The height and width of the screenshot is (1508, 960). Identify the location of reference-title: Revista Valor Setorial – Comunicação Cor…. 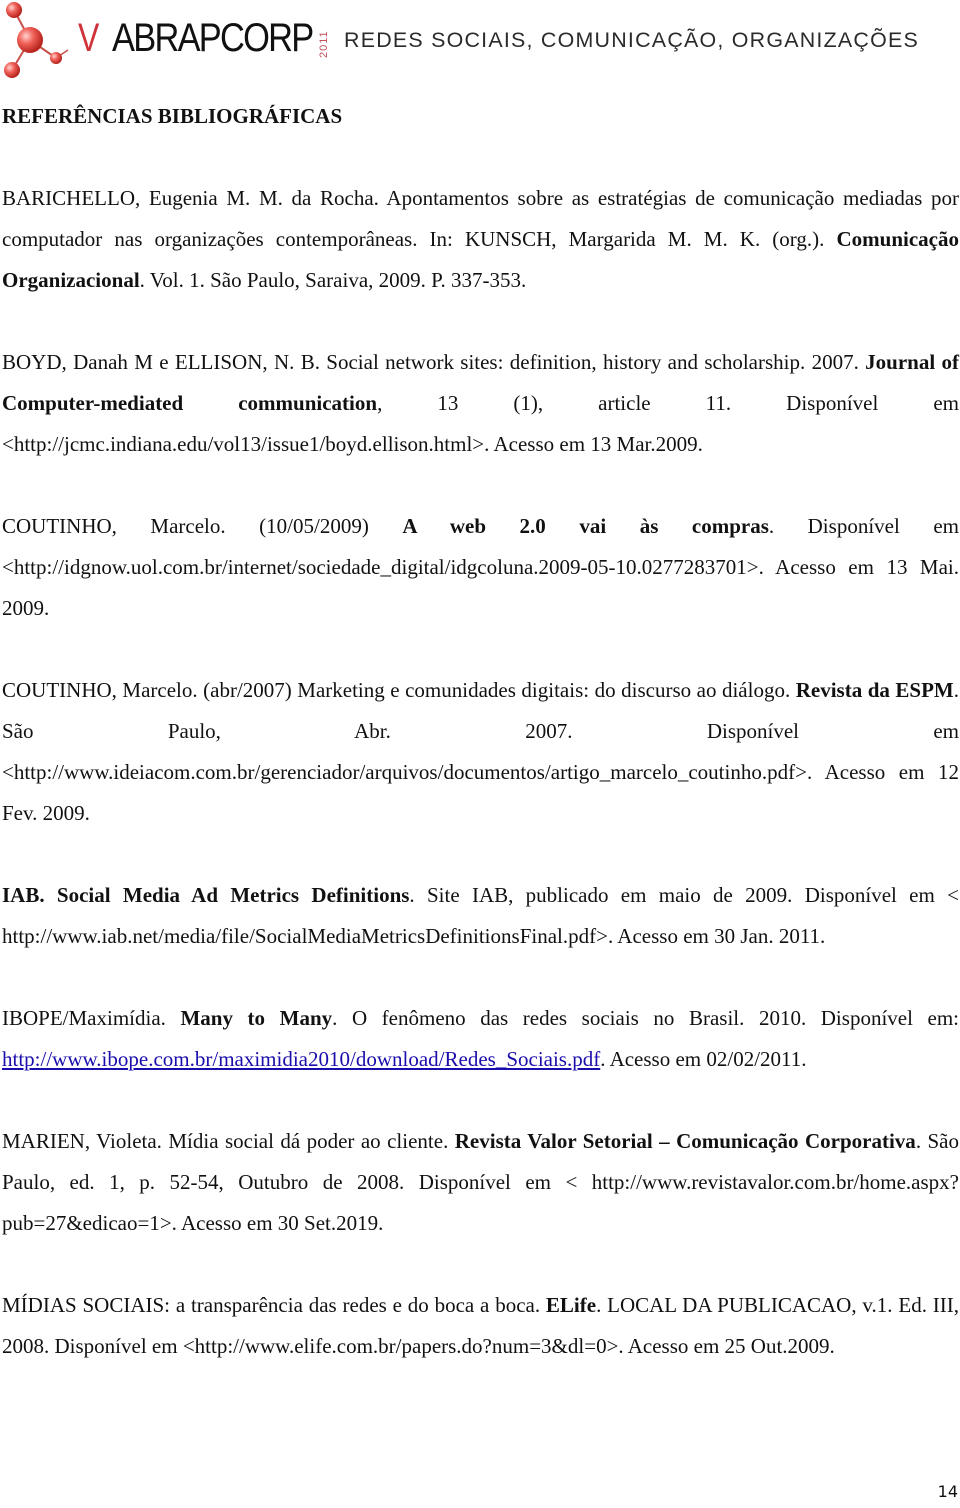
(685, 1141).